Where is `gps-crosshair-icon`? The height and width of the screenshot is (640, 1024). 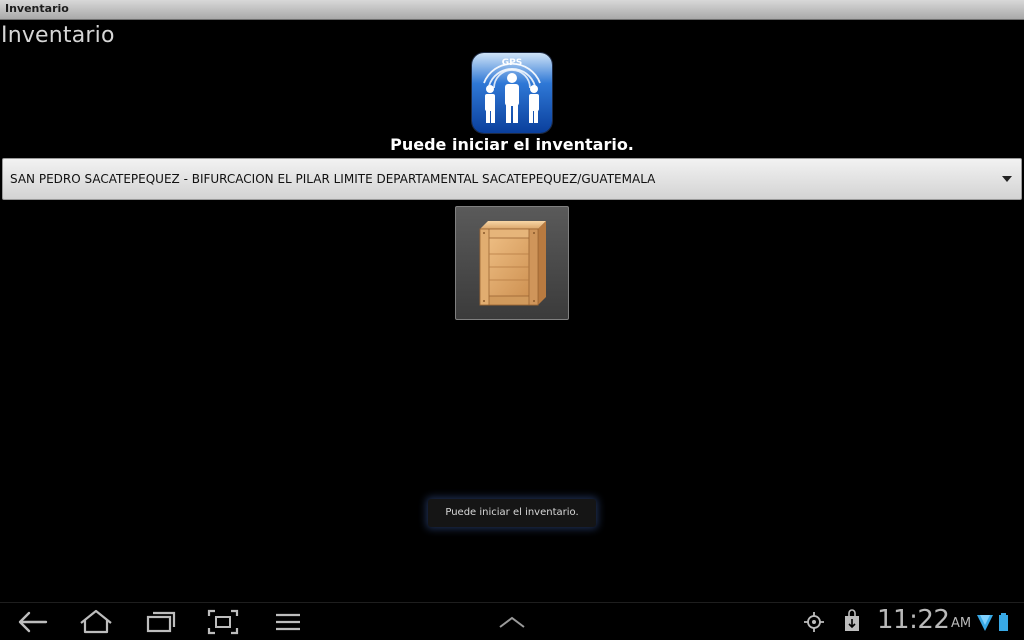
gps-crosshair-icon is located at coordinates (814, 622).